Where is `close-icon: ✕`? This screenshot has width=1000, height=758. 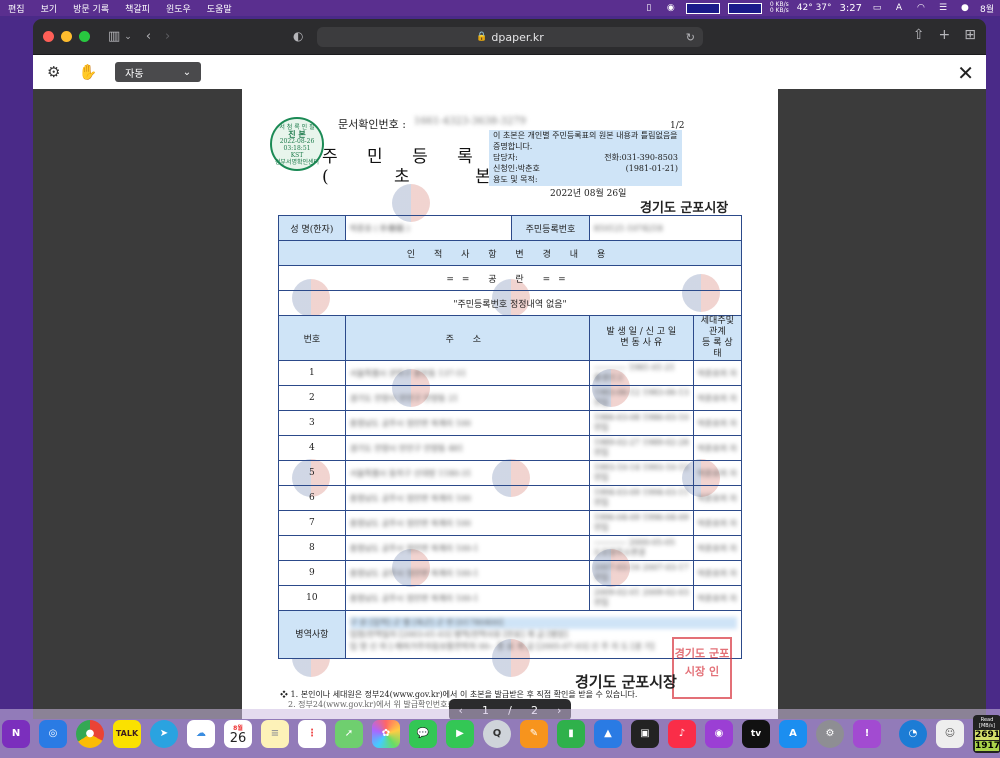
close-icon: ✕ is located at coordinates (965, 73).